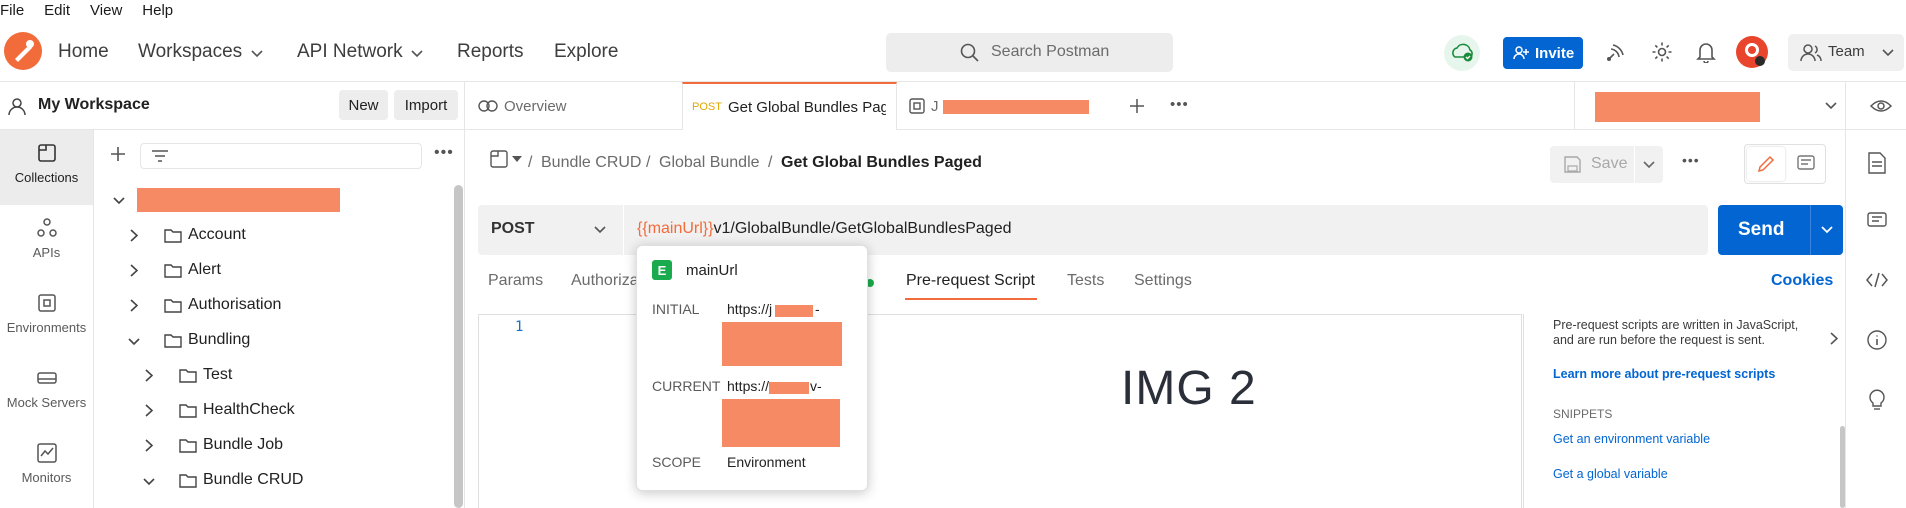 The width and height of the screenshot is (1906, 508). Describe the element at coordinates (274, 270) in the screenshot. I see `tree-item-alert: Alert` at that location.